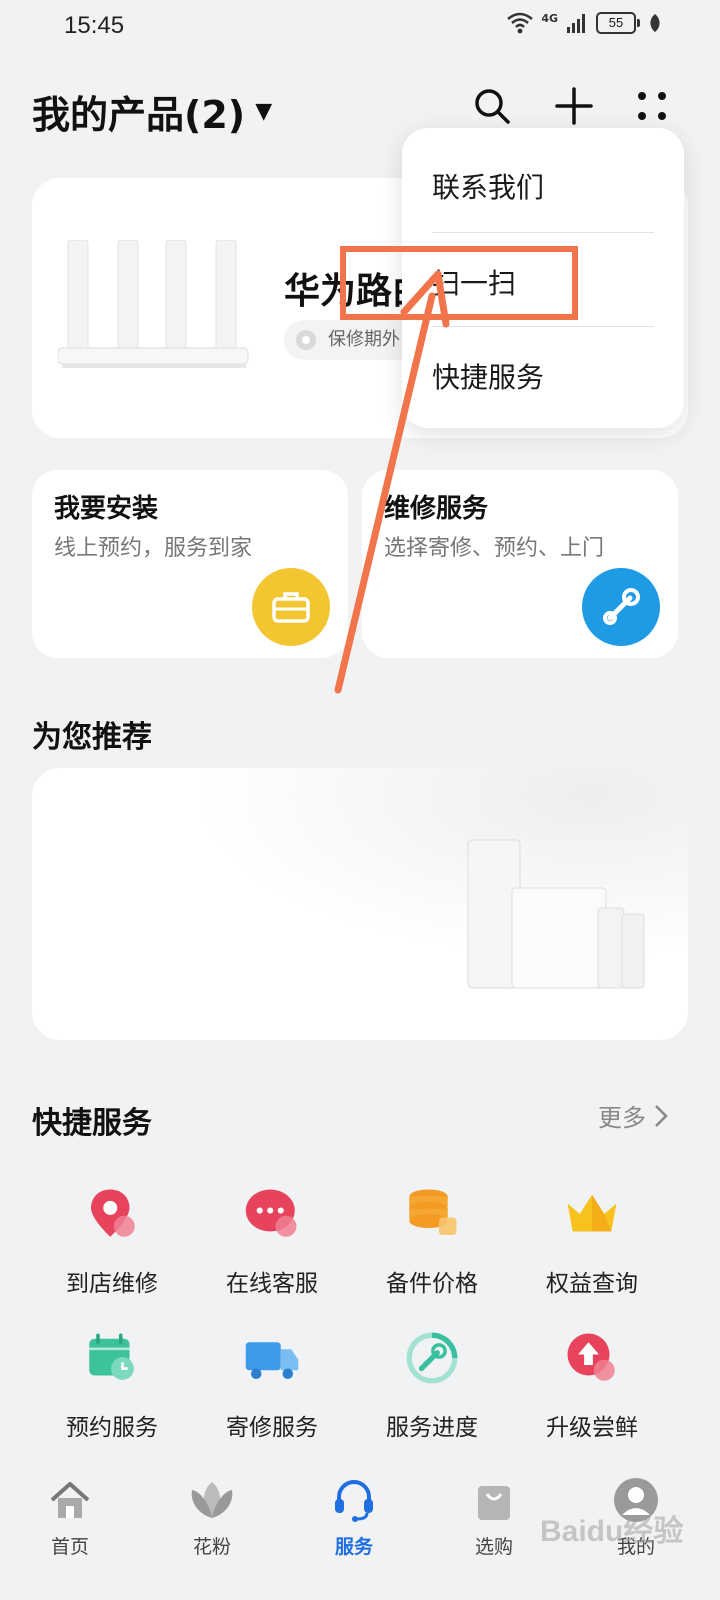  I want to click on watermark: Baidu经验, so click(612, 1531).